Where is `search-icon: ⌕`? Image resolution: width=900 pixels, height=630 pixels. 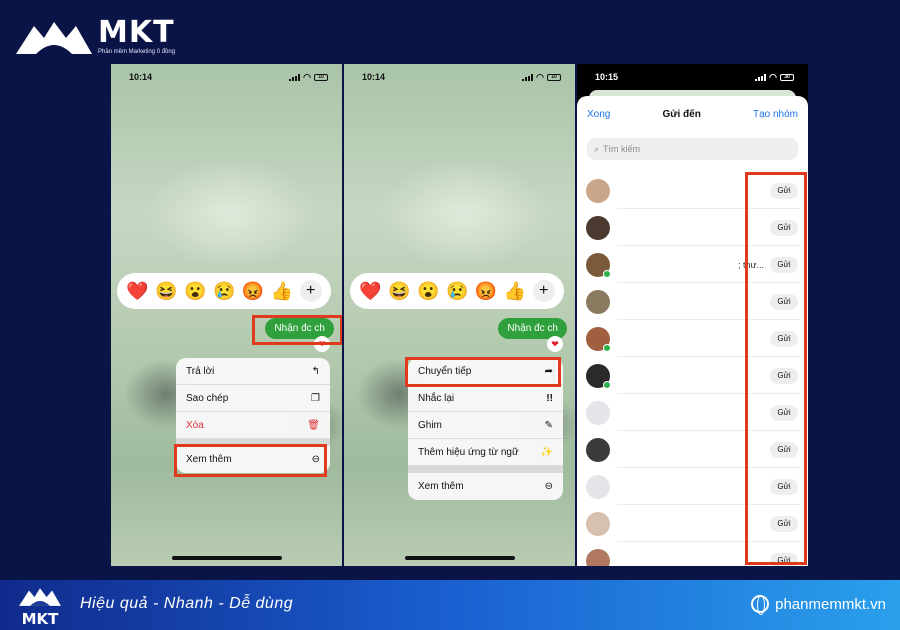
search-icon: ⌕ is located at coordinates (597, 148).